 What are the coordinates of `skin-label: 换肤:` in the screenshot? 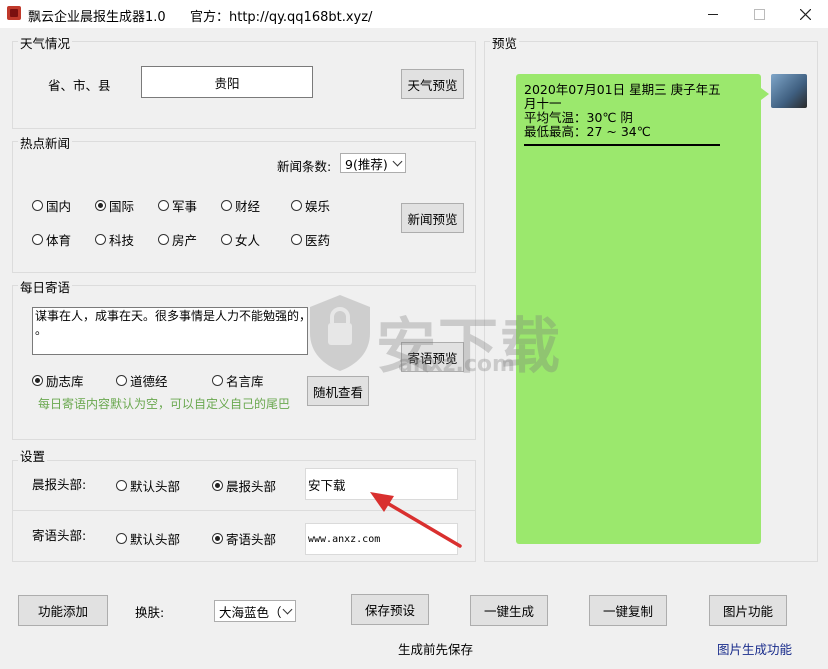 It's located at (150, 612).